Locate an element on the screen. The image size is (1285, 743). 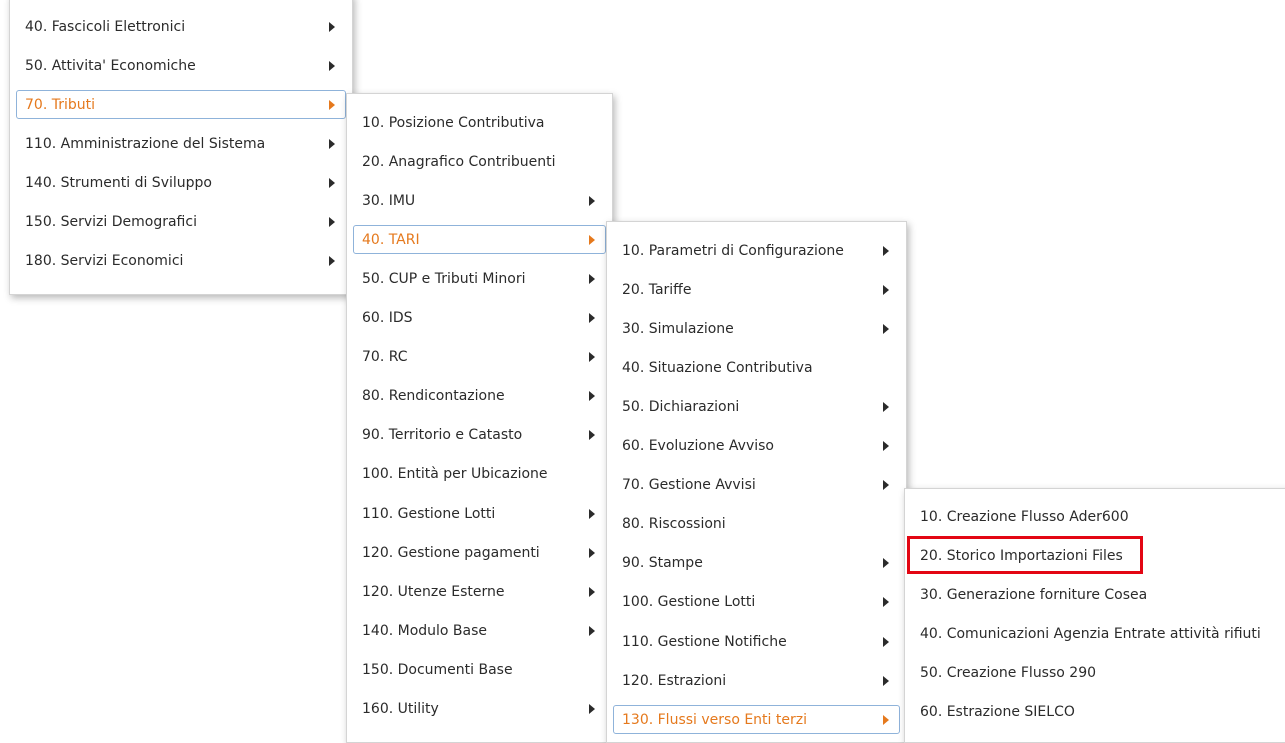
menu3-item-120-estrazioni: 120. Estrazioni is located at coordinates (756, 680).